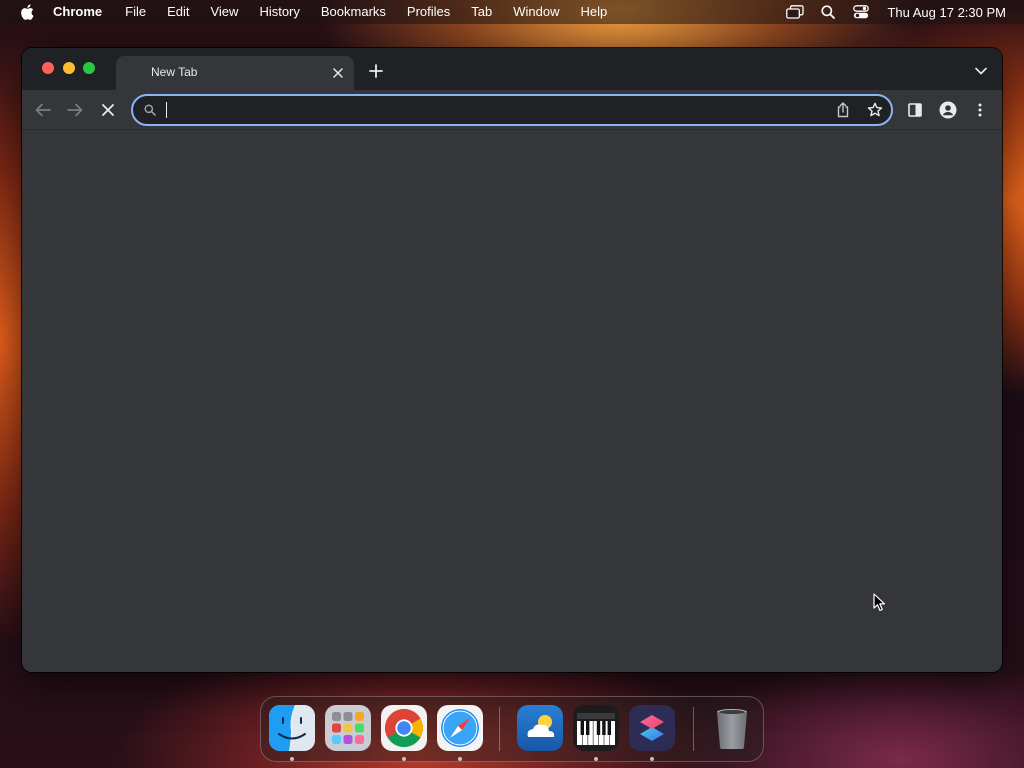  Describe the element at coordinates (915, 110) in the screenshot. I see `side-panel-icon` at that location.